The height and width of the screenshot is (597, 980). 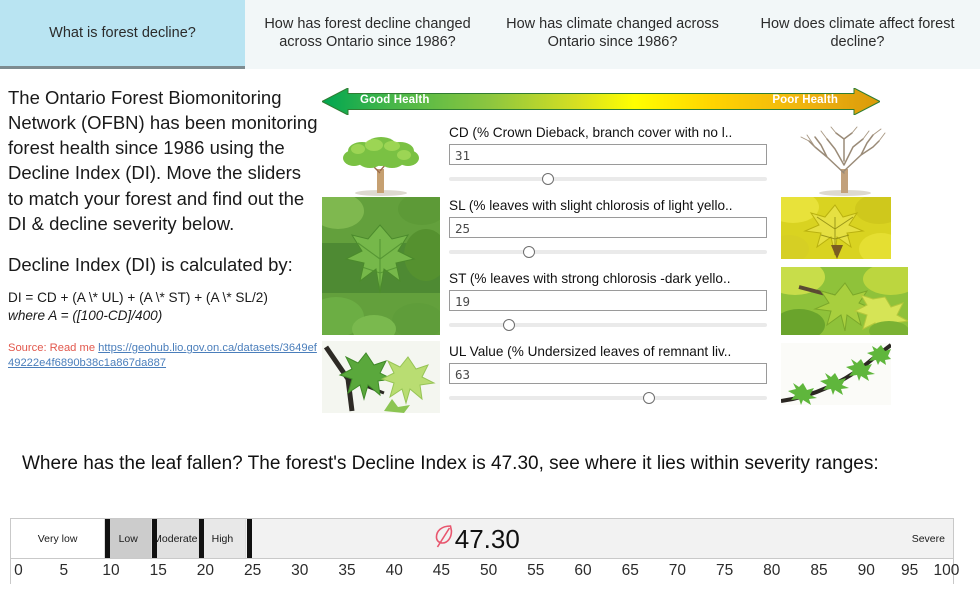 What do you see at coordinates (910, 570) in the screenshot?
I see `axis-tick-95: 95` at bounding box center [910, 570].